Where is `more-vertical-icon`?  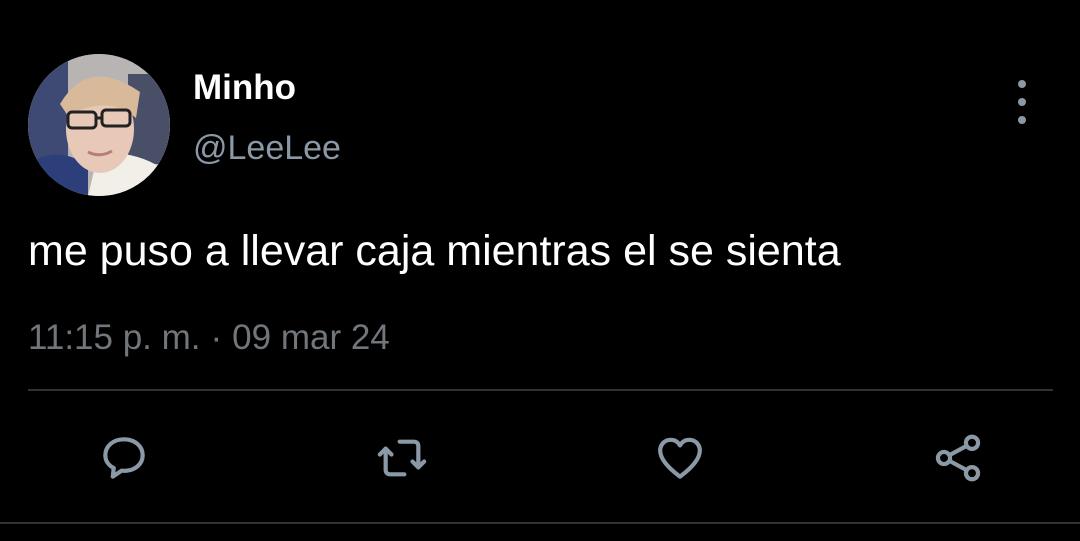 more-vertical-icon is located at coordinates (1022, 102).